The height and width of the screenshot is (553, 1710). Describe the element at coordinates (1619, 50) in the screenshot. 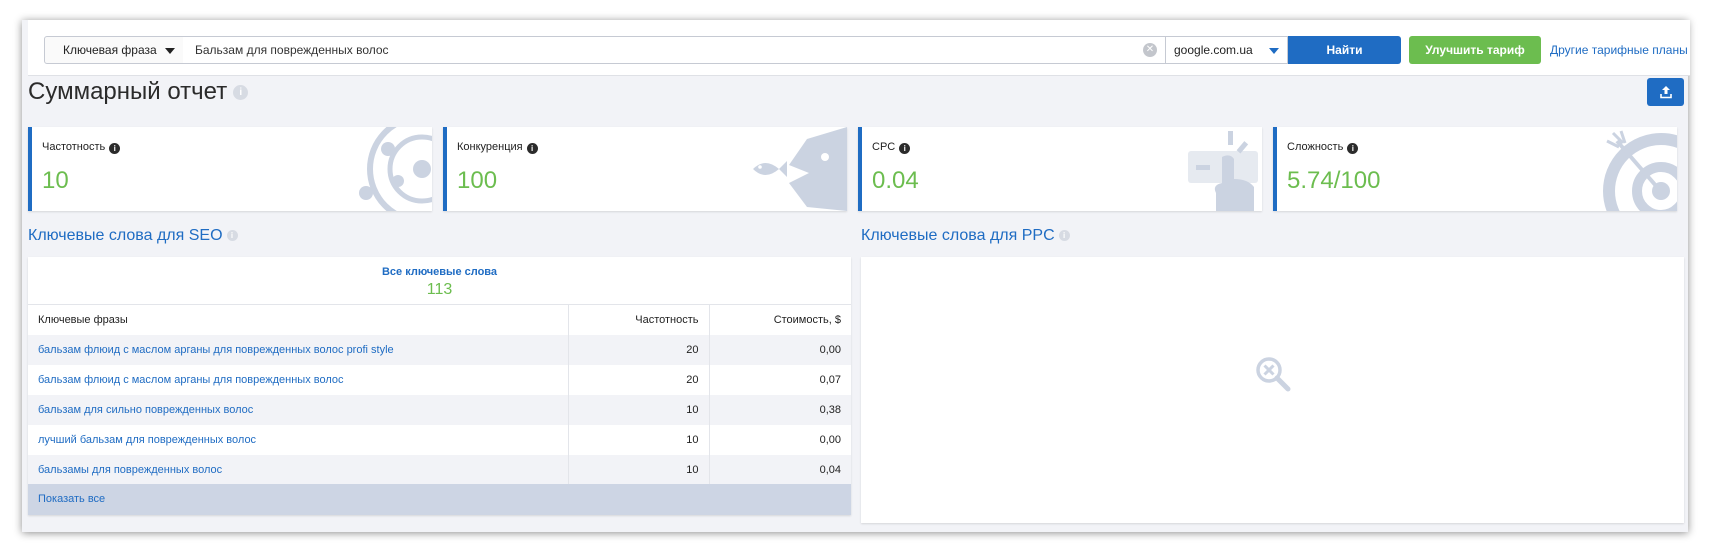

I see `other-plans-link: Другие тарифные планы` at that location.